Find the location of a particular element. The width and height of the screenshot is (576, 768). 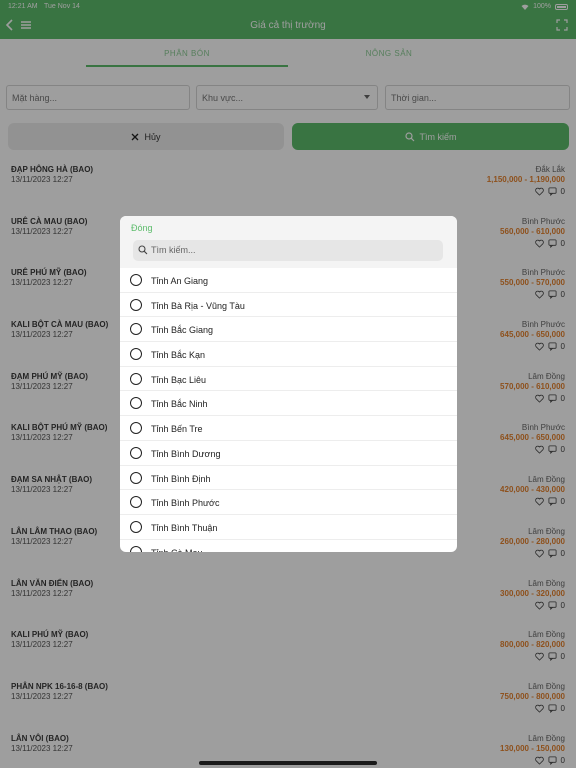

home-indicator is located at coordinates (288, 763).